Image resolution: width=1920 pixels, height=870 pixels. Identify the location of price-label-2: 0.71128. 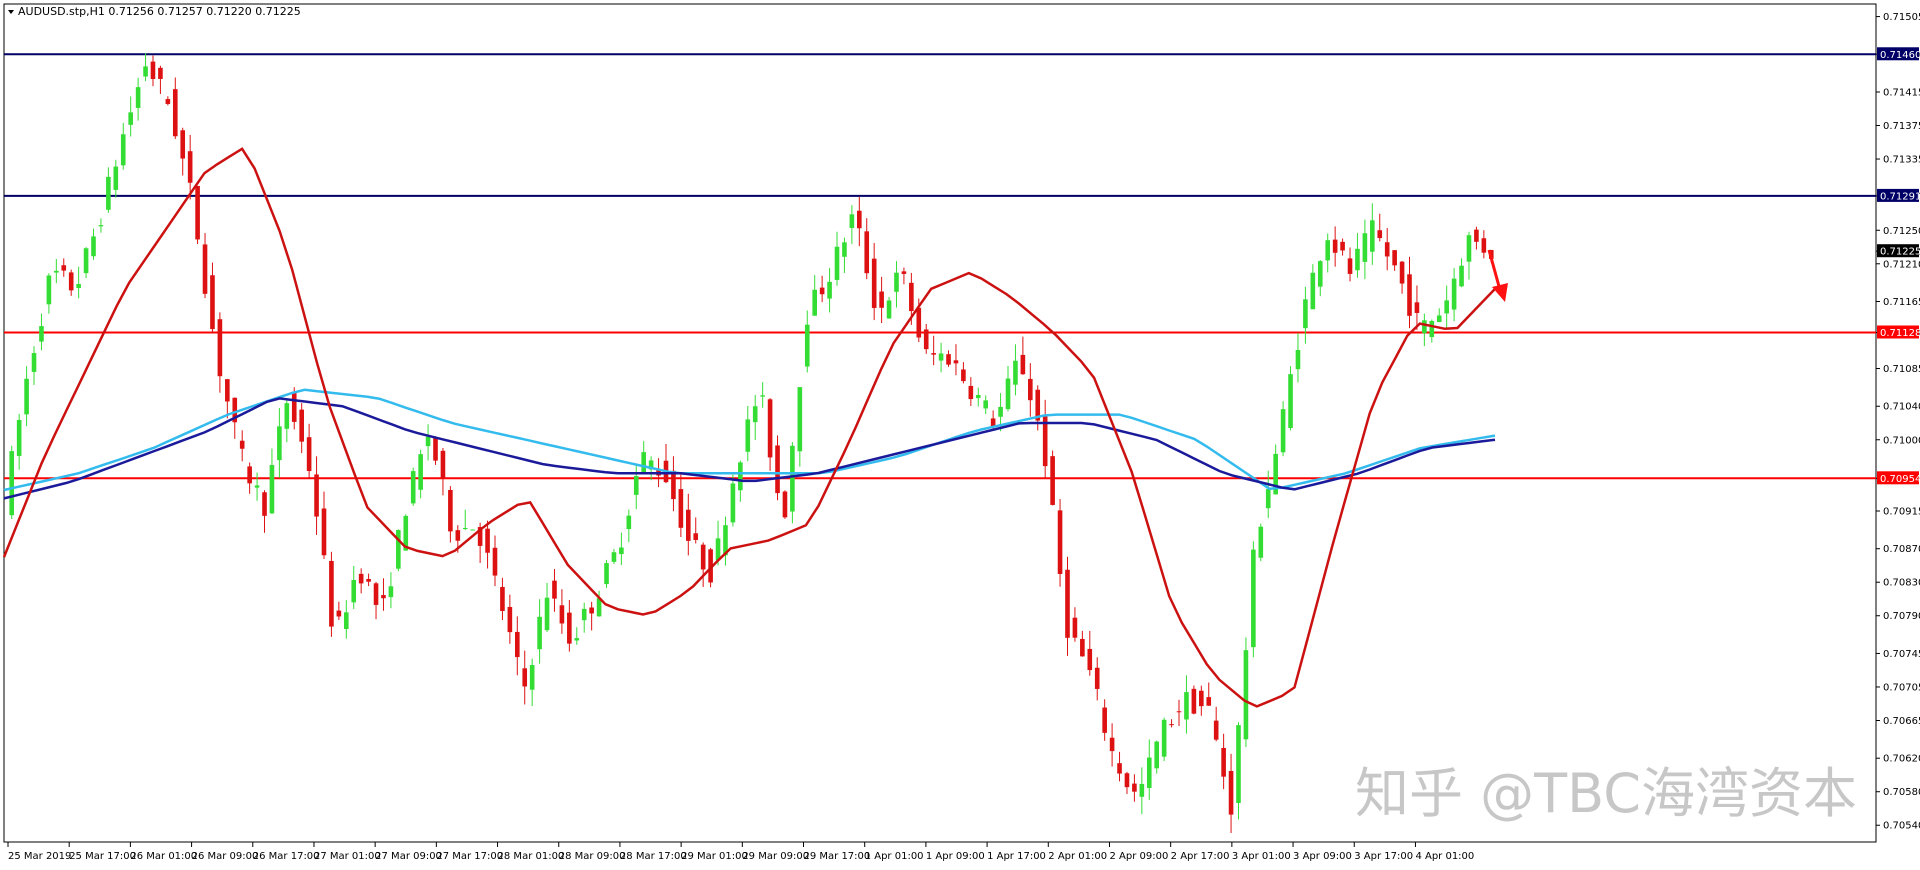
(1900, 333).